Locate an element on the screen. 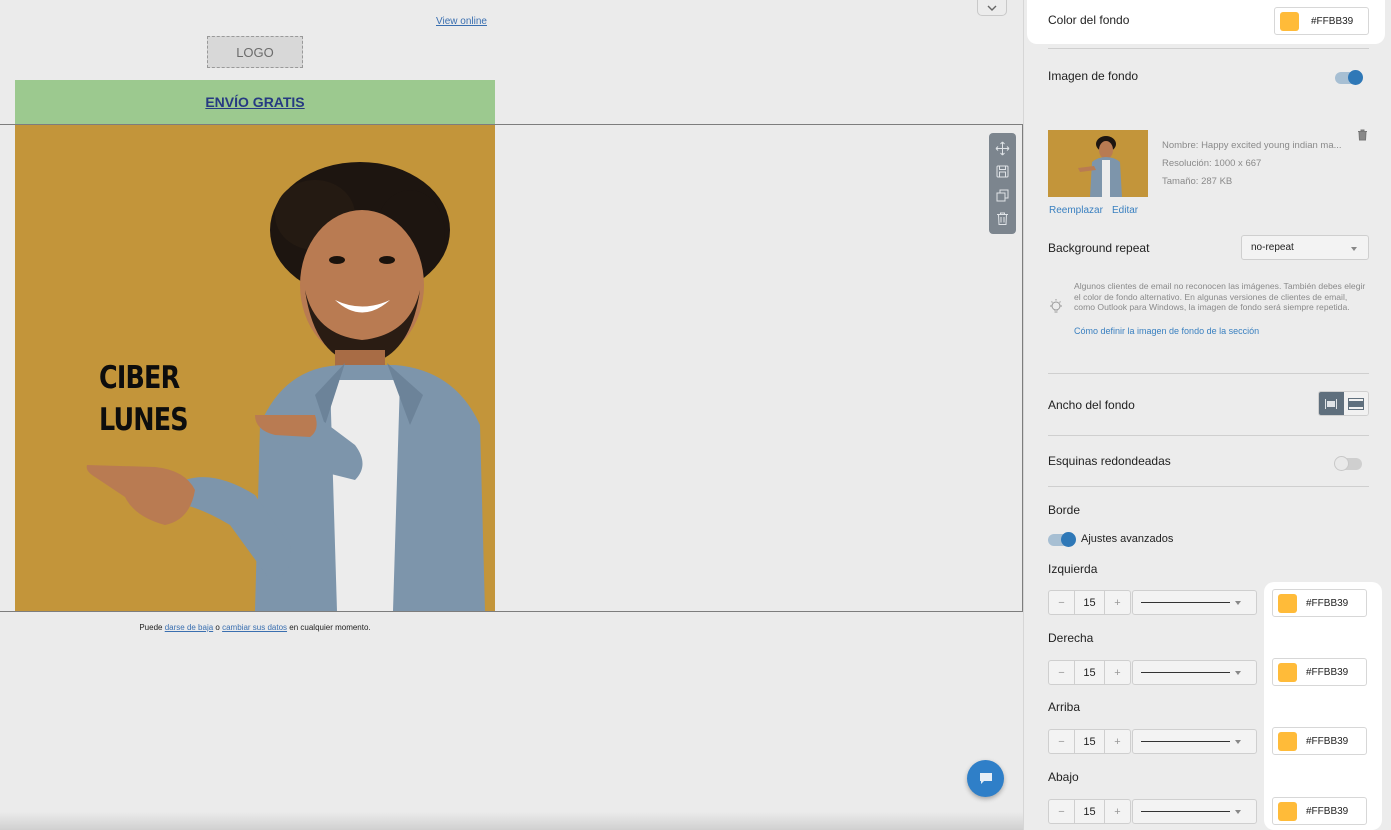  border-top-style-select is located at coordinates (1194, 741).